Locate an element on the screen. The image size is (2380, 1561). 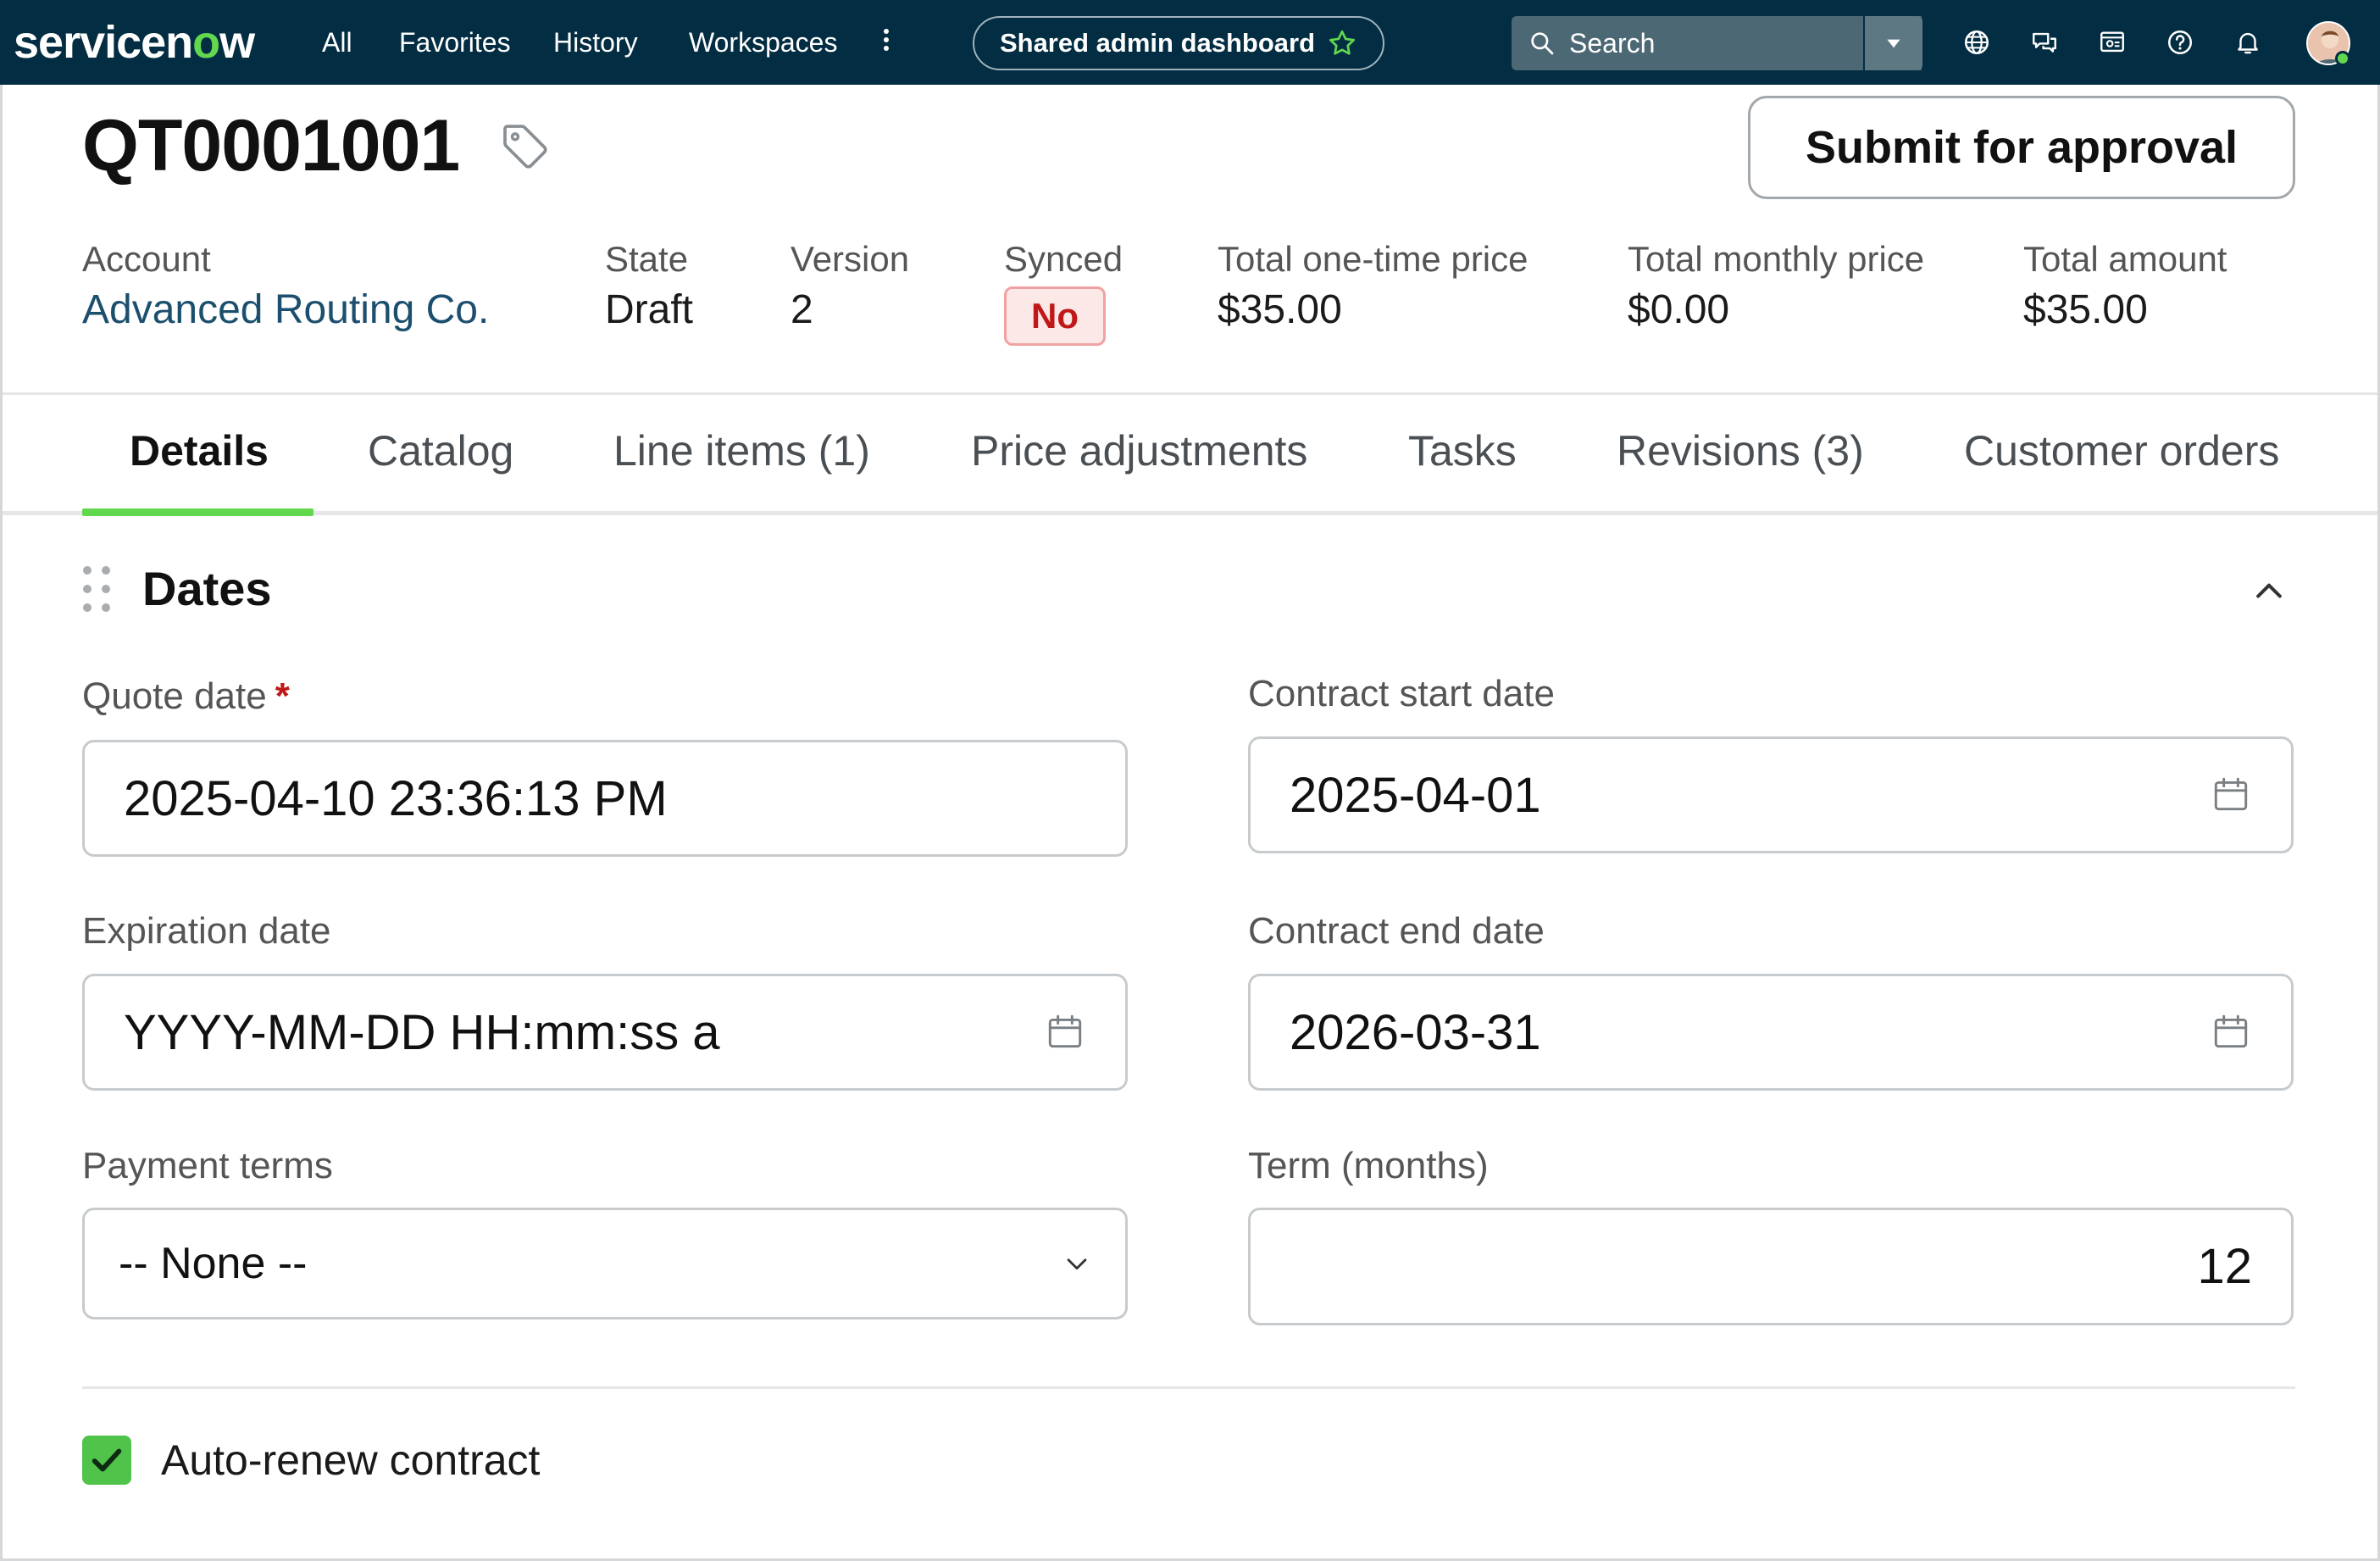
chevron-up-icon is located at coordinates (2269, 592).